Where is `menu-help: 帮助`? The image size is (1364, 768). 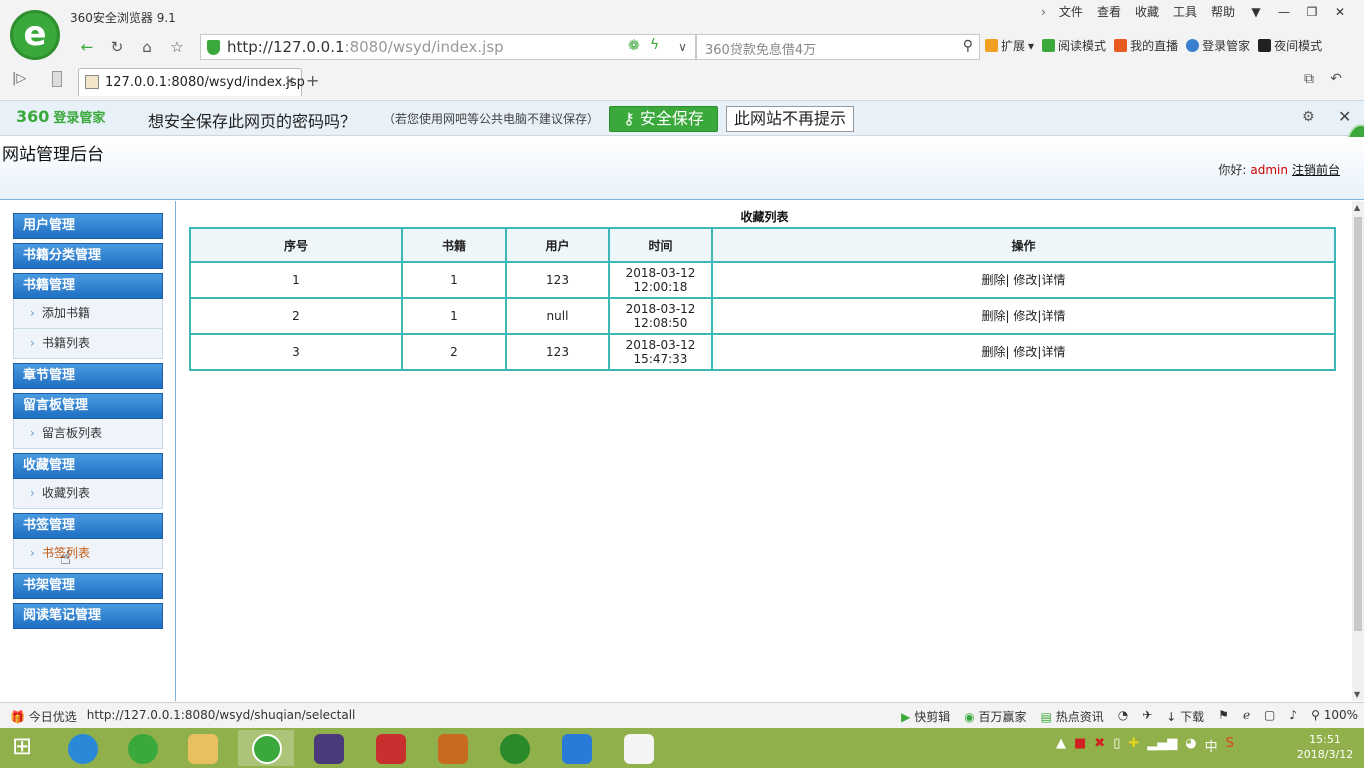 menu-help: 帮助 is located at coordinates (1223, 12).